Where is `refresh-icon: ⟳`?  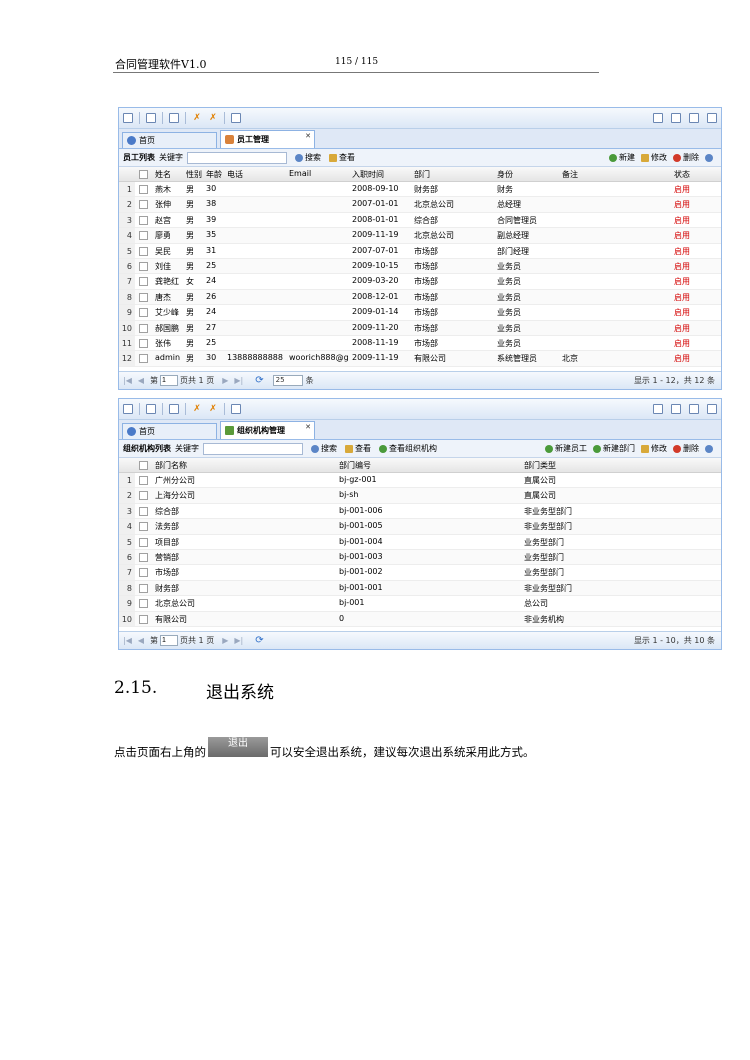
refresh-icon: ⟳ is located at coordinates (259, 380).